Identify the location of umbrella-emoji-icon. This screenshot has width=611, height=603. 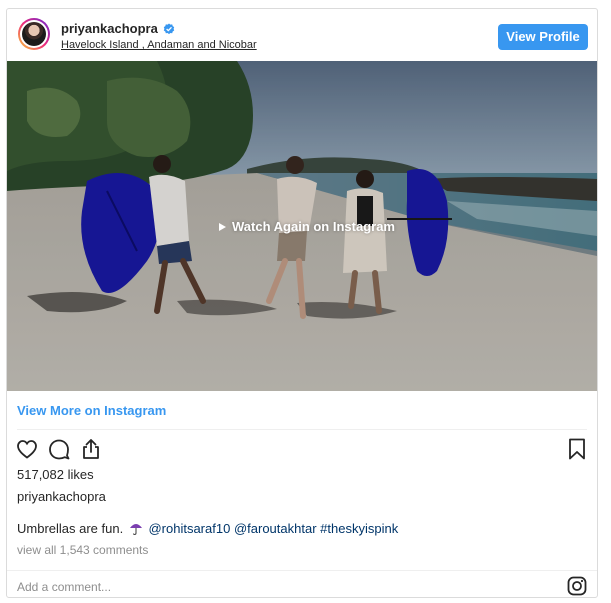
(135, 529).